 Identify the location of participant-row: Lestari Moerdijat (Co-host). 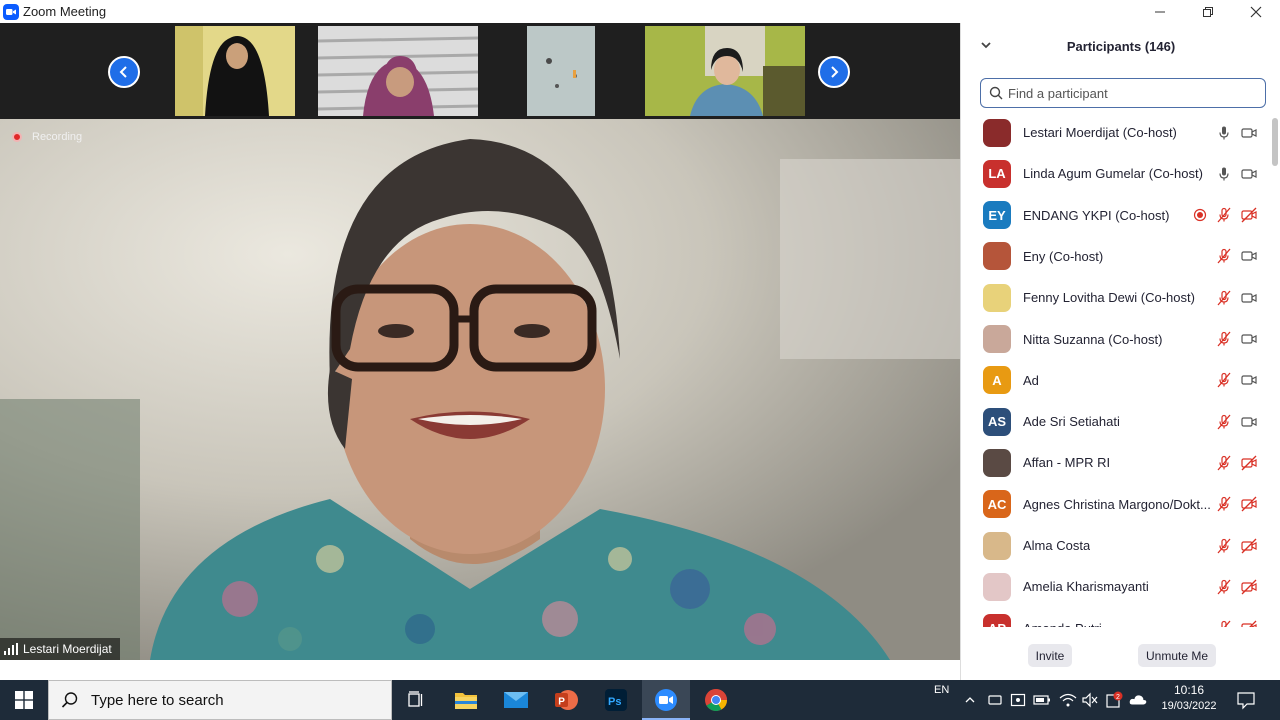
(1117, 132).